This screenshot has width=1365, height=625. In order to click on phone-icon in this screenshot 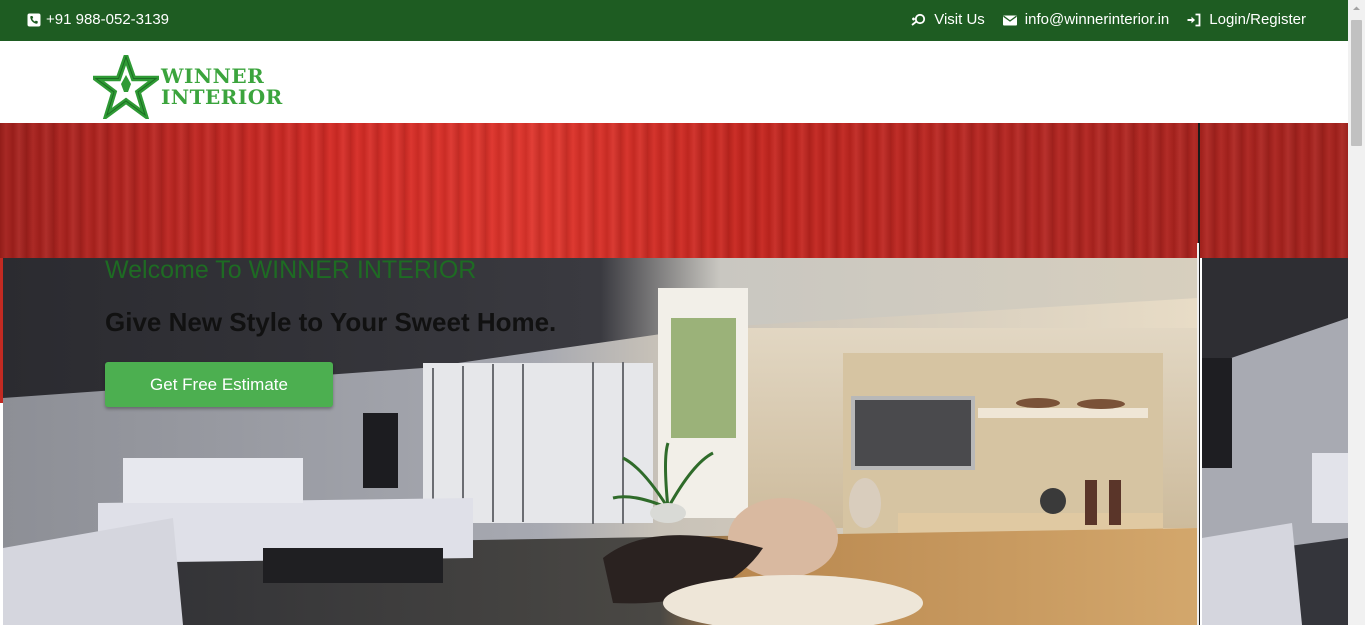, I will do `click(34, 19)`.